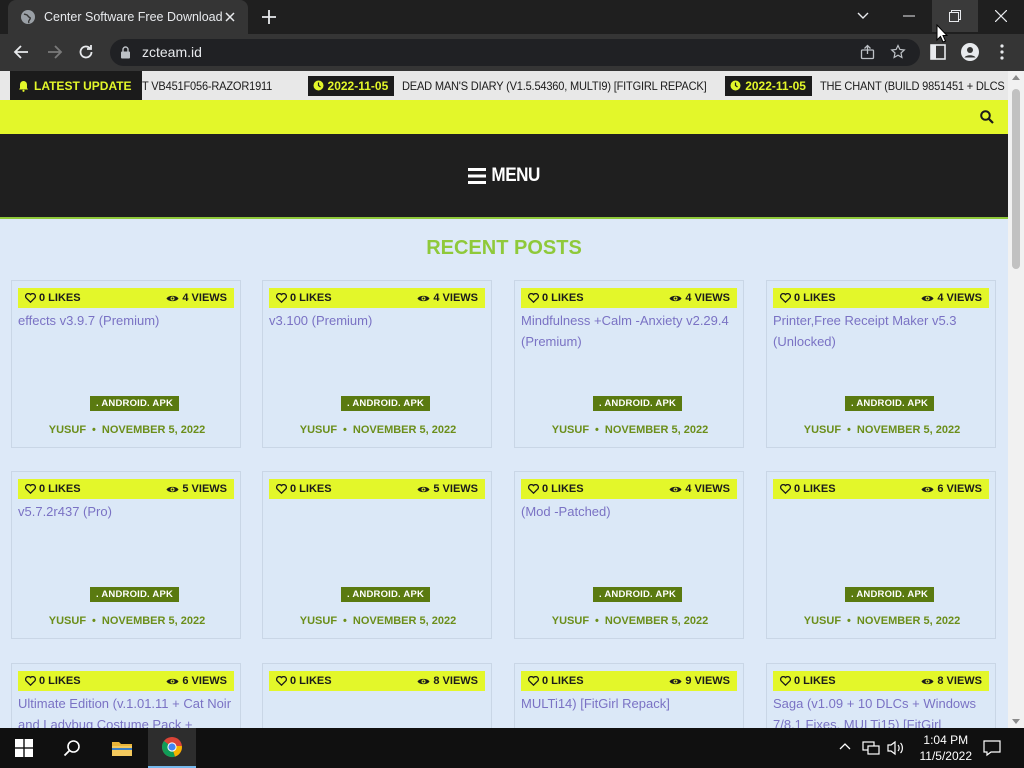 The image size is (1024, 768). I want to click on tab-search-button, so click(863, 16).